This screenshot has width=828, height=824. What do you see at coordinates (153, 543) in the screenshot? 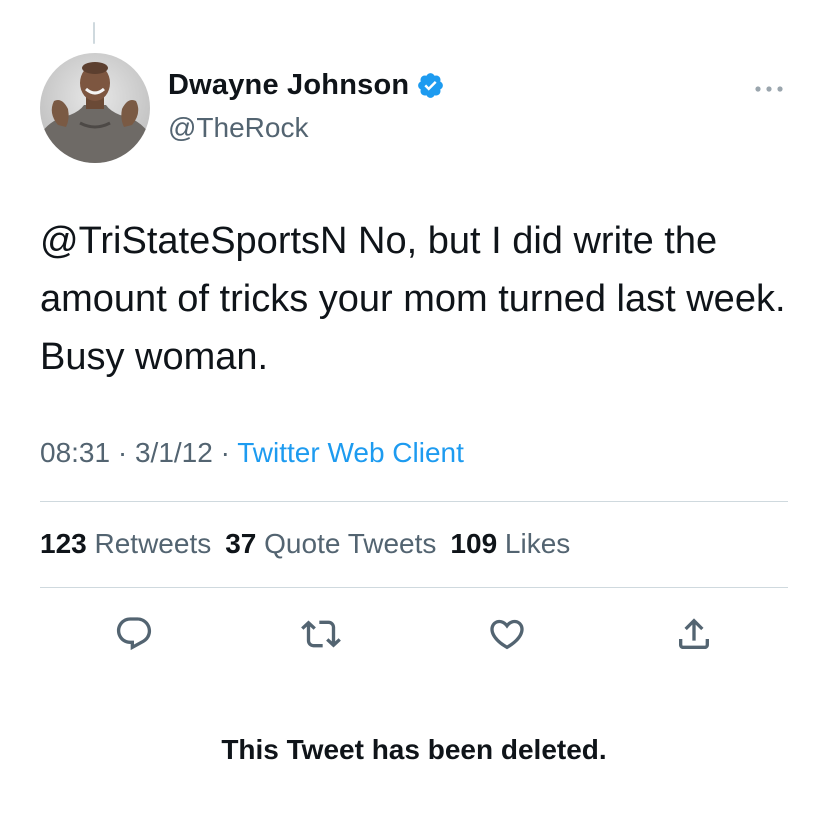
I see `retweets-label: Retweets` at bounding box center [153, 543].